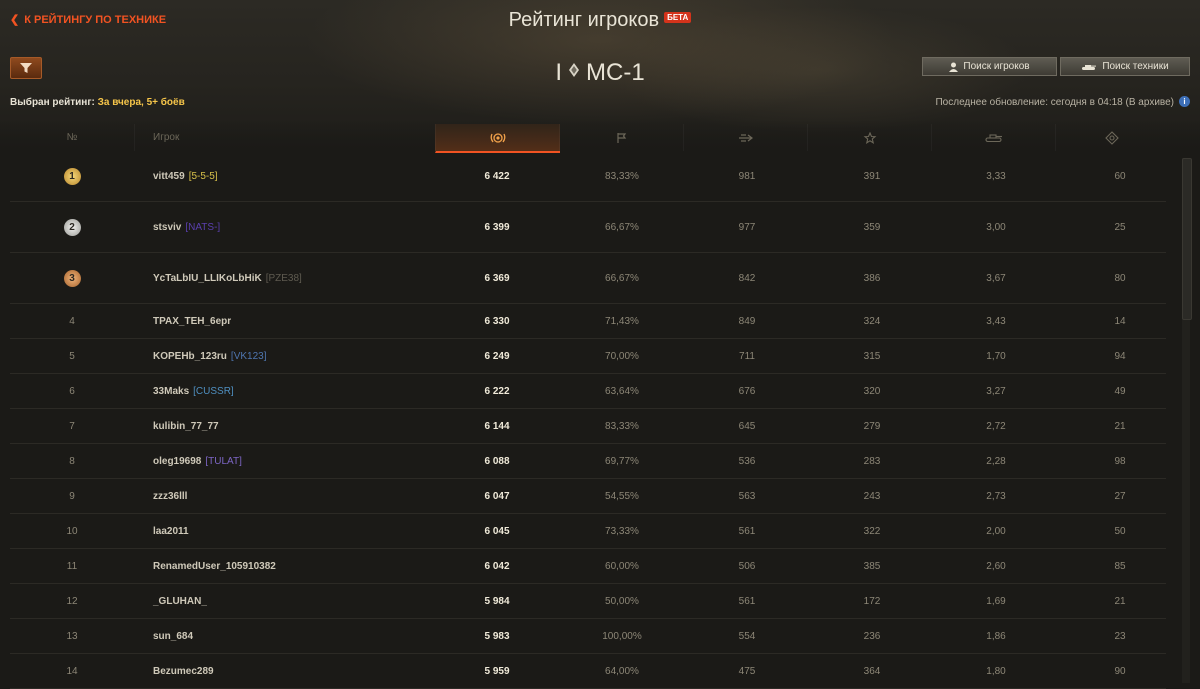 Image resolution: width=1200 pixels, height=689 pixels. Describe the element at coordinates (249, 356) in the screenshot. I see `clan-tag: [VK123]` at that location.